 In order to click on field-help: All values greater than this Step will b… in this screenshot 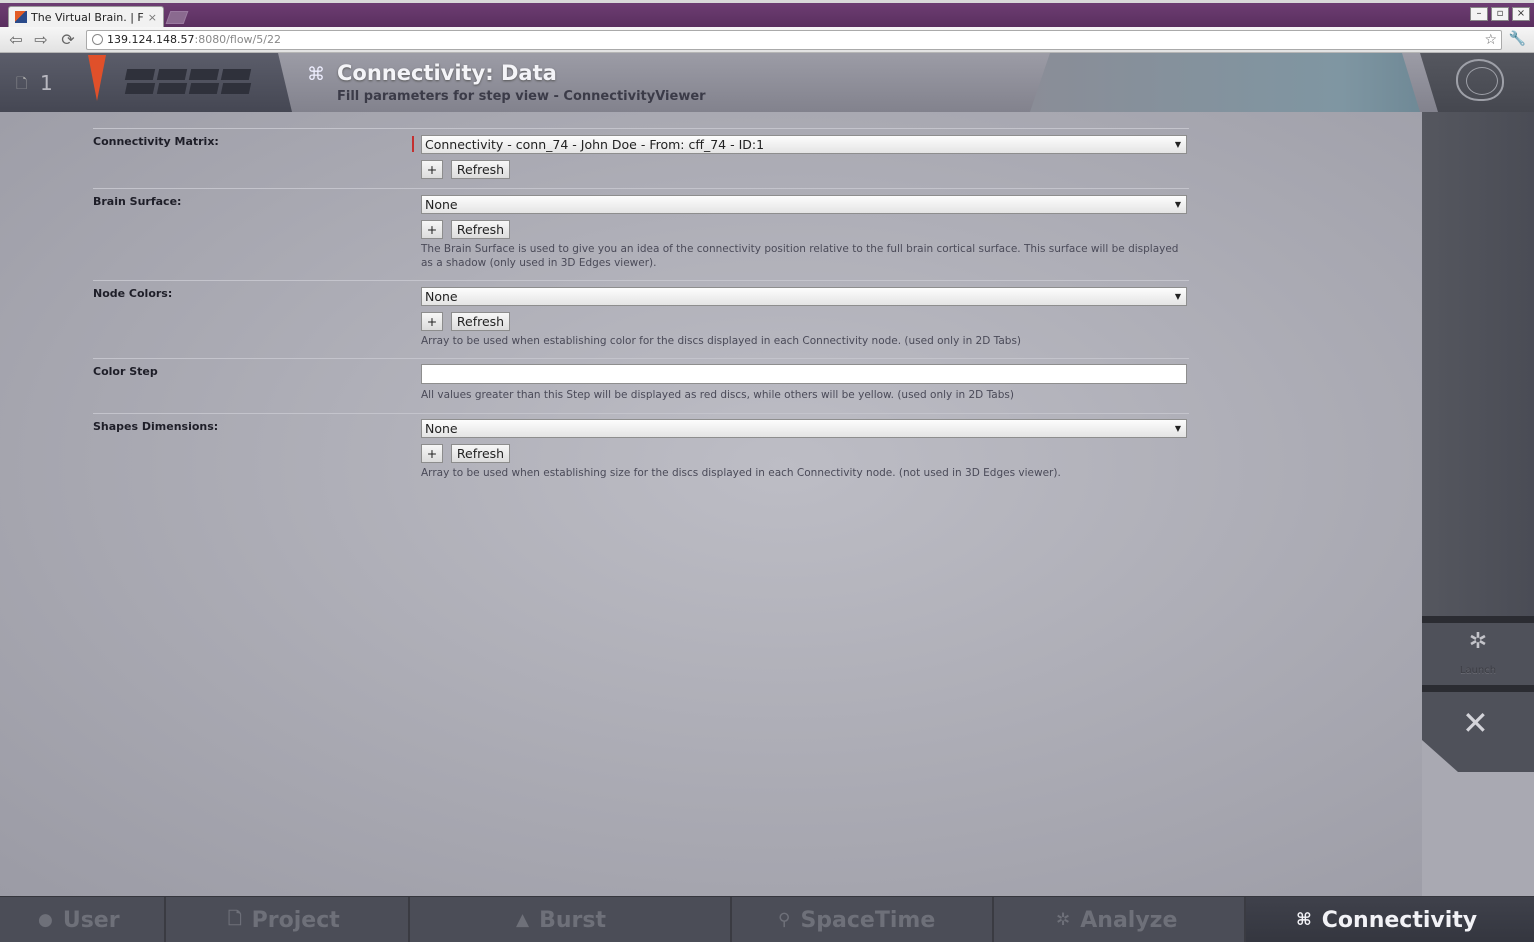, I will do `click(717, 395)`.